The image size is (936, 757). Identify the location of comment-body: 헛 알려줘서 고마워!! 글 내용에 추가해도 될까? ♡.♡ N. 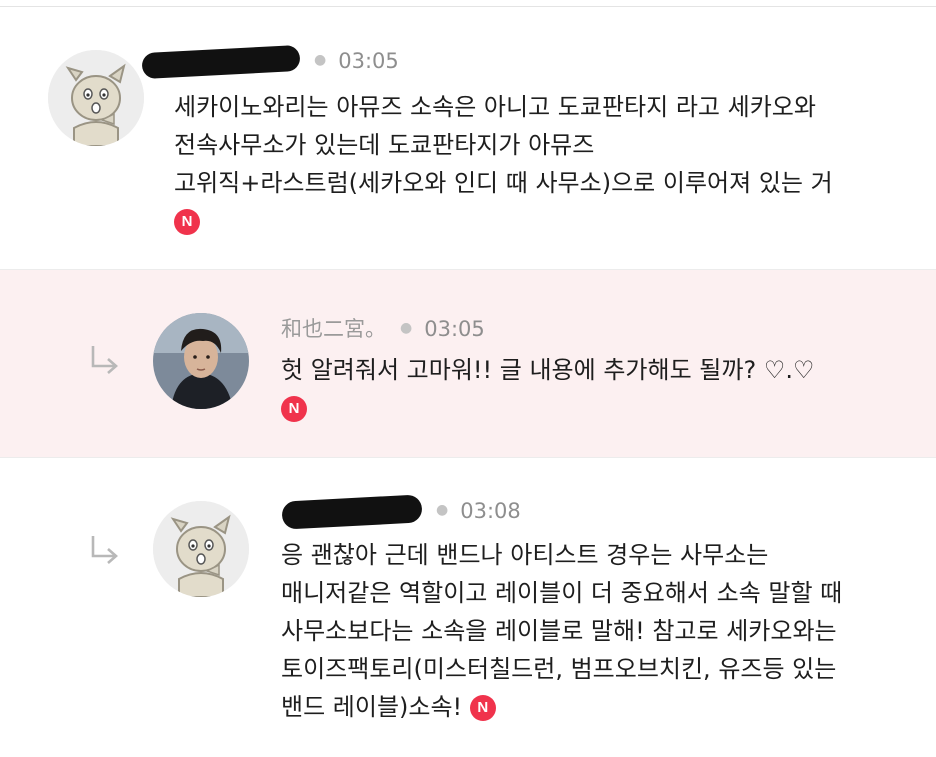
(547, 389).